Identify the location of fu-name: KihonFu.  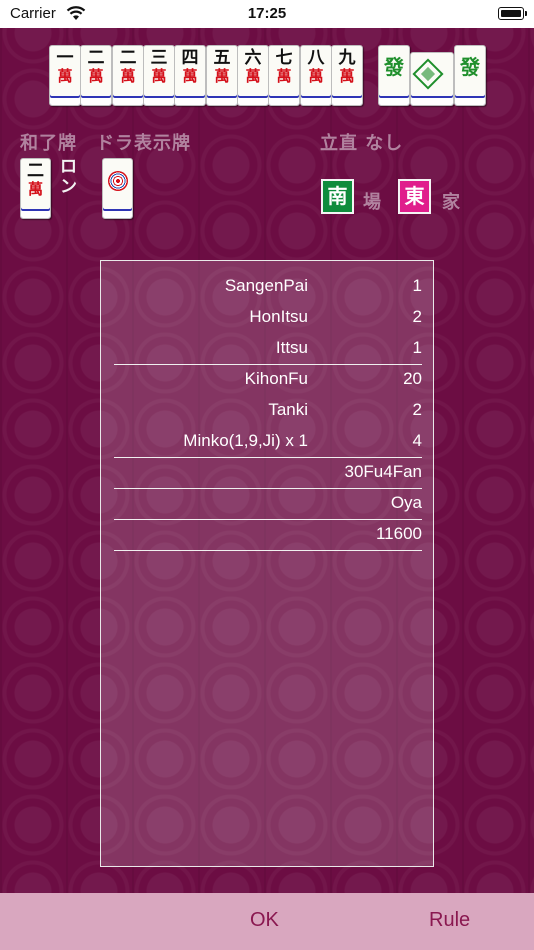
(276, 378).